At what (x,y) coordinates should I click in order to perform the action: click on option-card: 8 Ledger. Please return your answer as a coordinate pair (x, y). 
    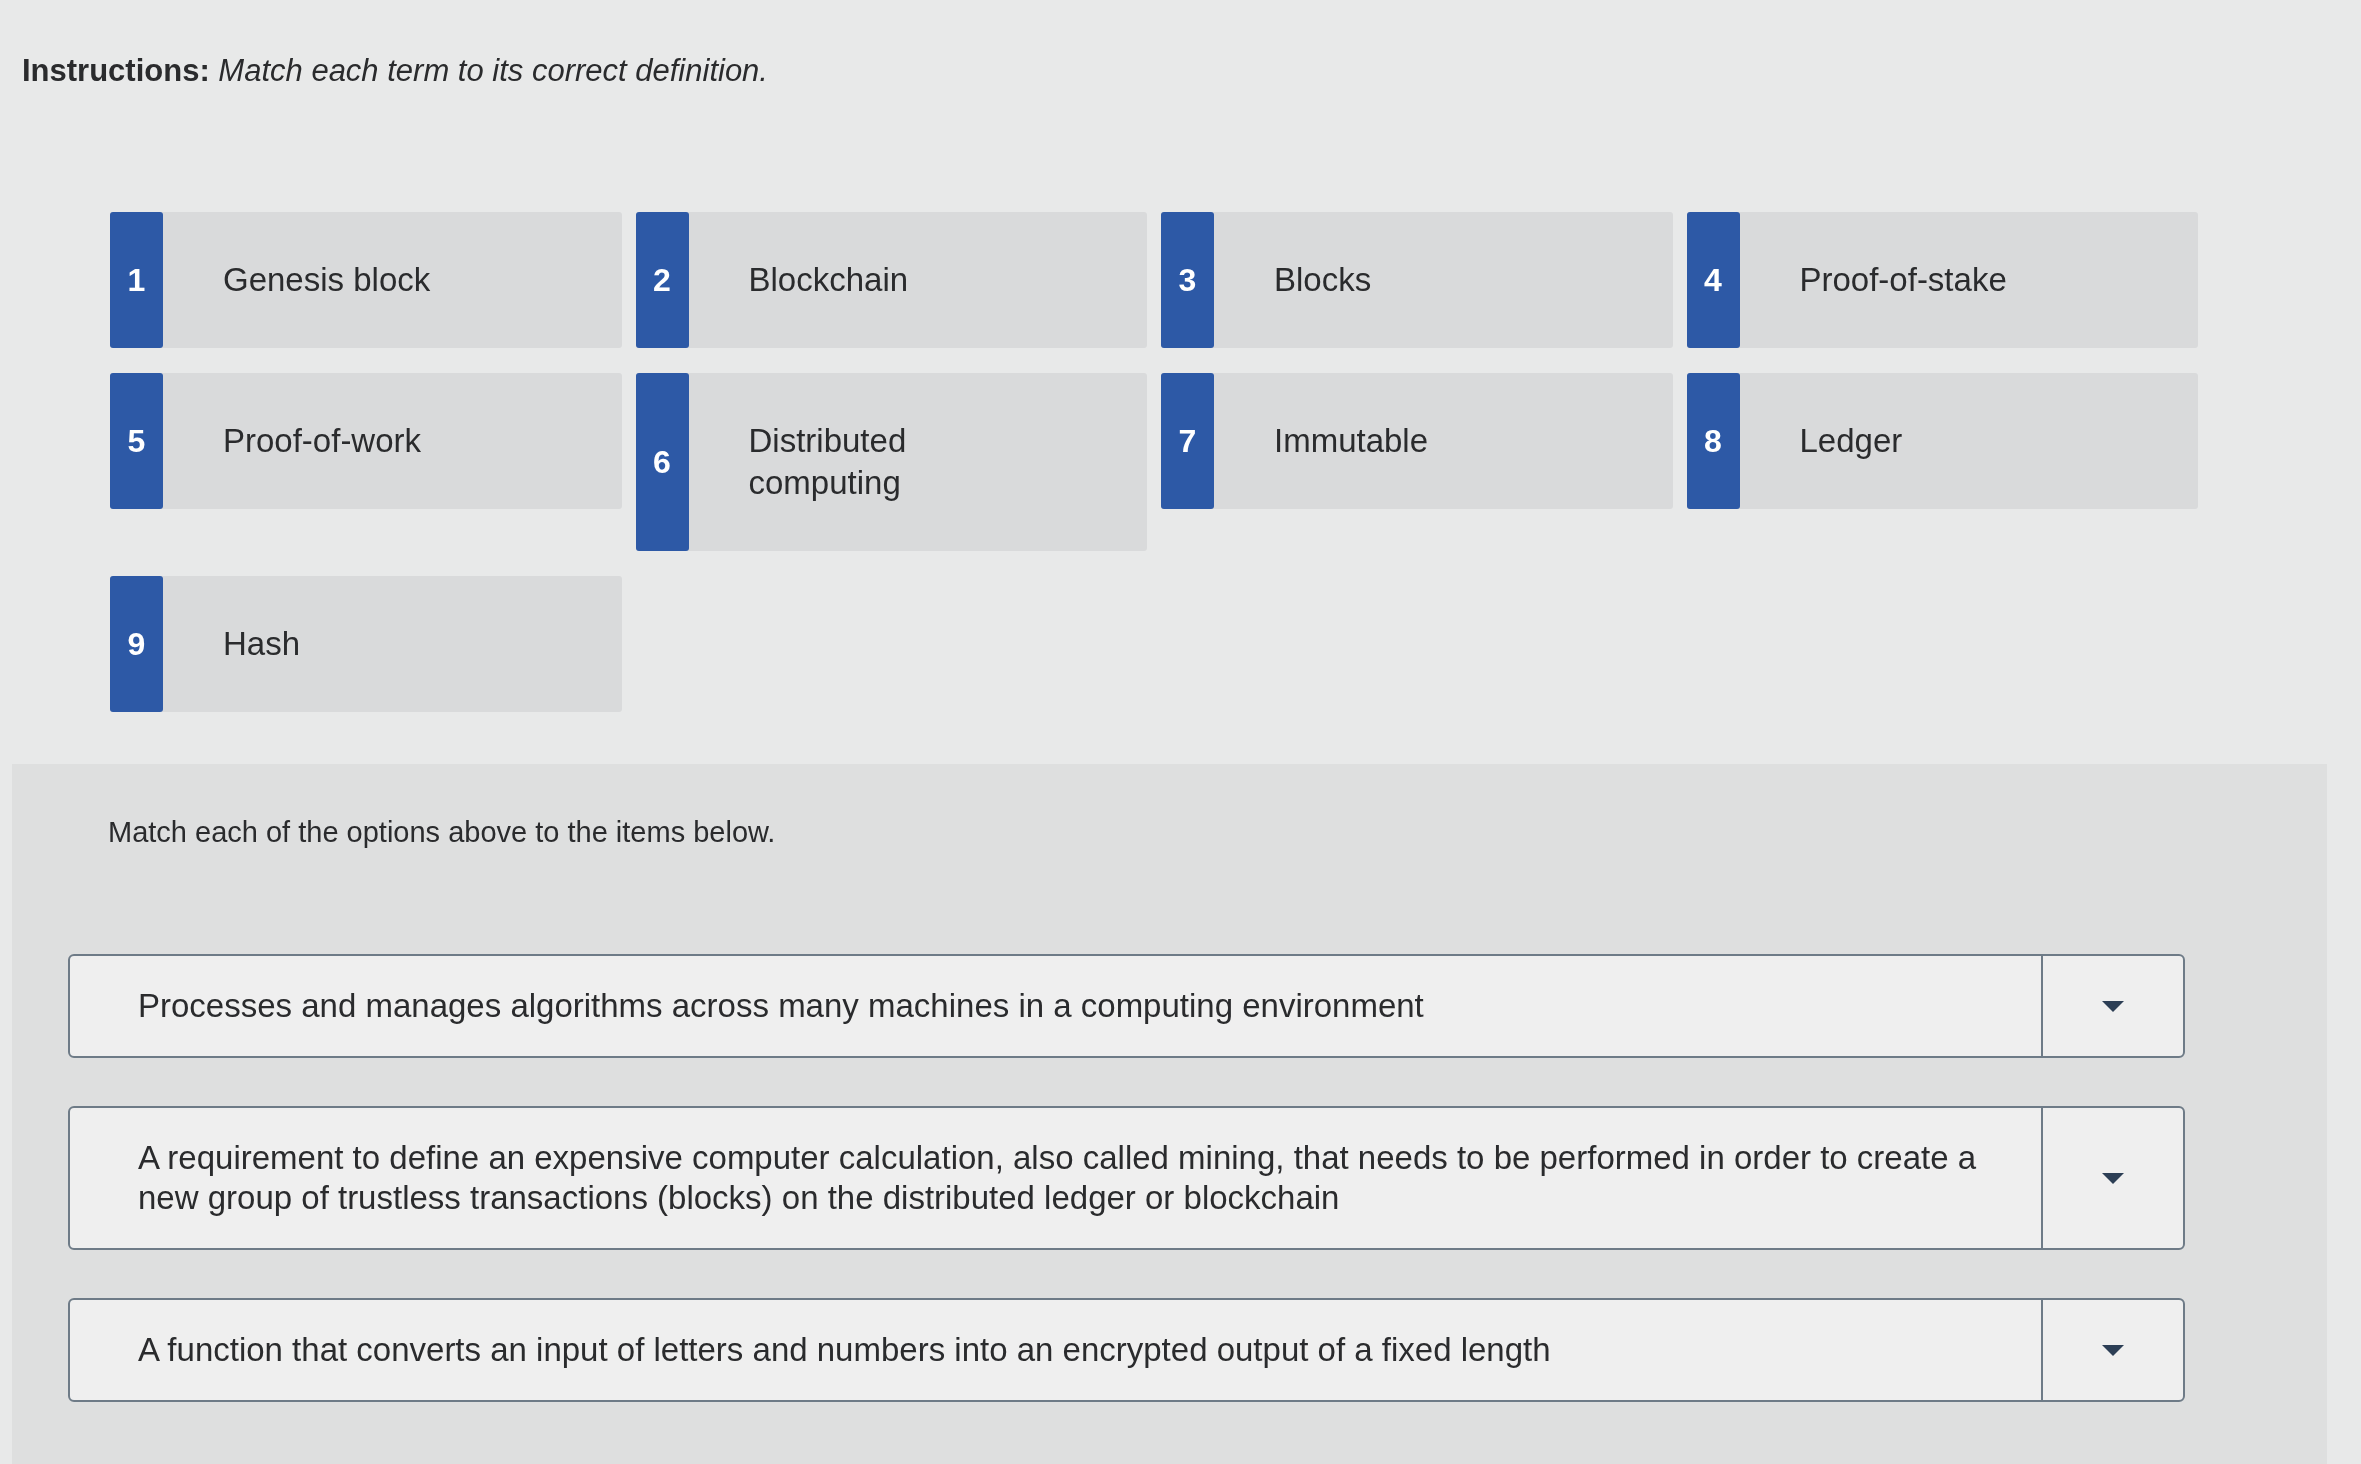
    Looking at the image, I should click on (1942, 441).